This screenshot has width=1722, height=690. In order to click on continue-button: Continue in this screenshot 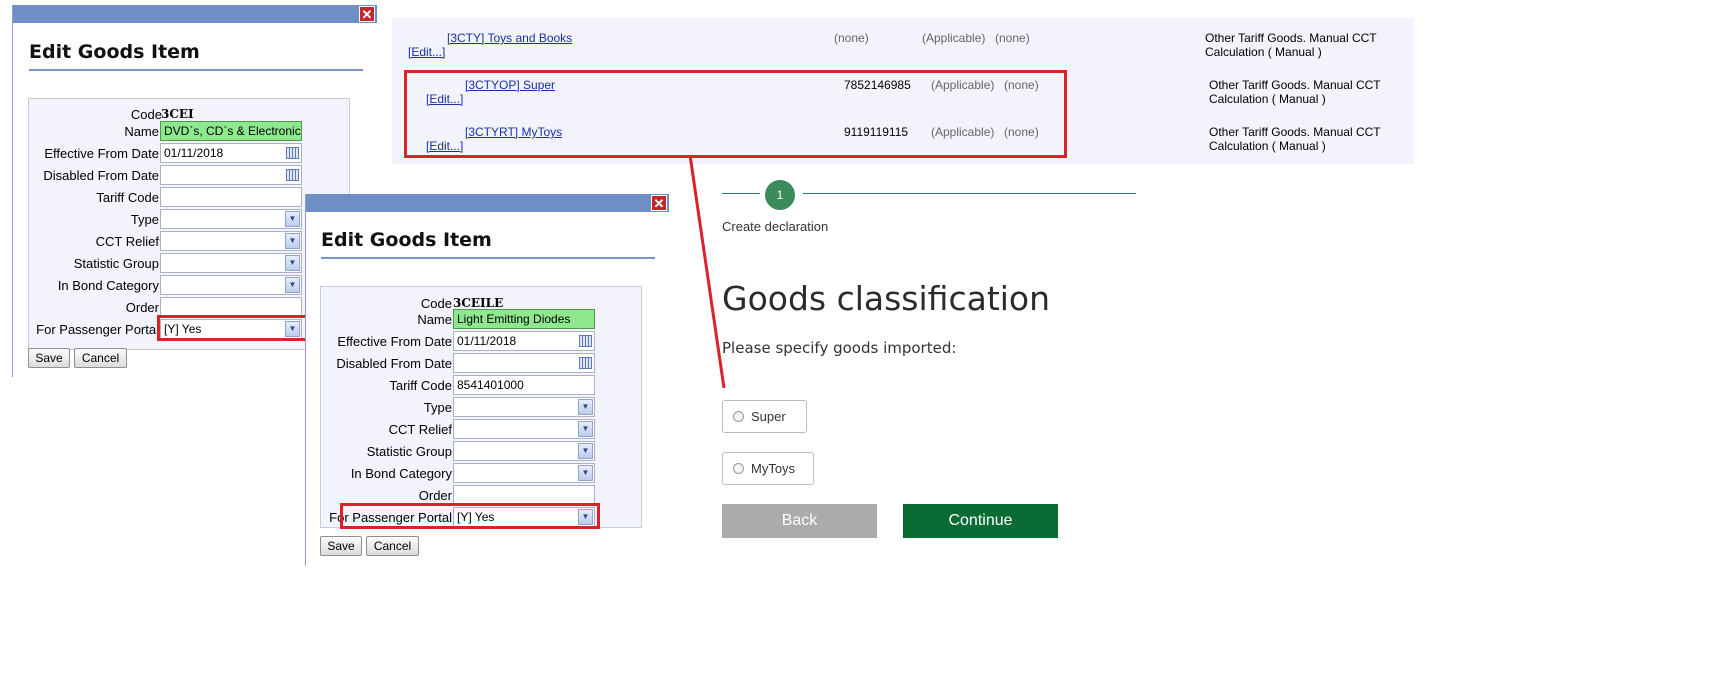, I will do `click(980, 521)`.